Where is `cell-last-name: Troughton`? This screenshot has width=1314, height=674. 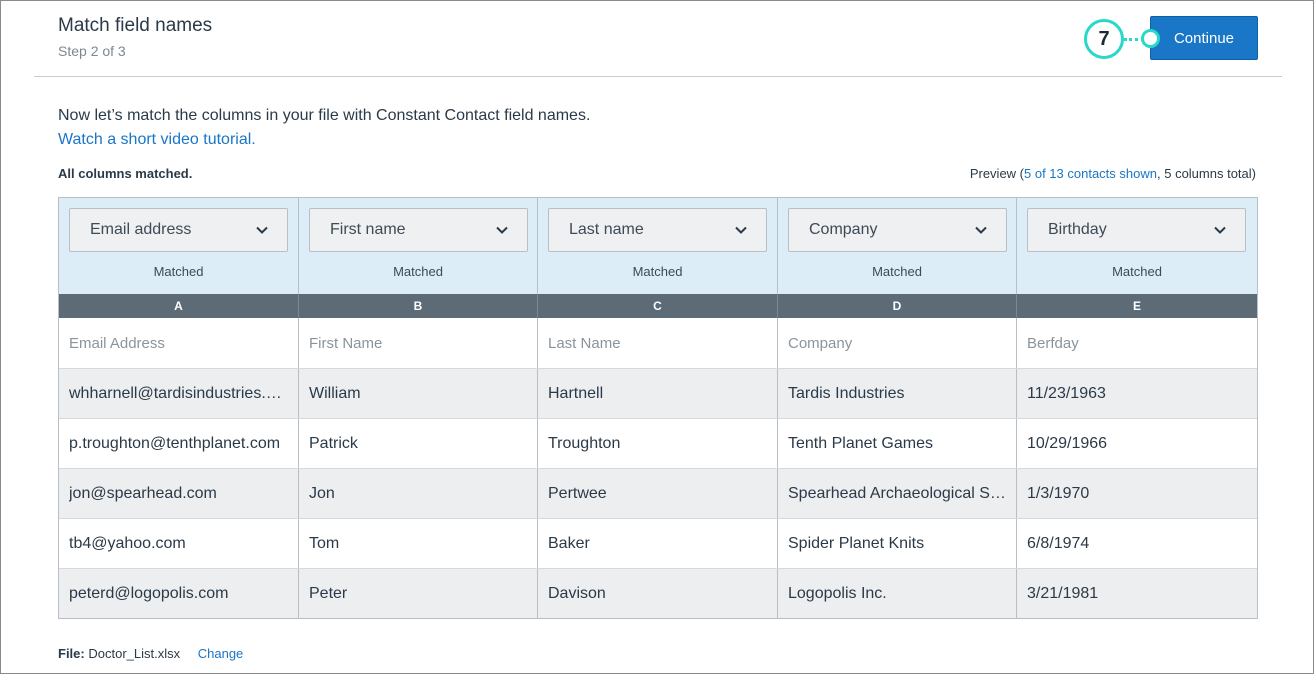 cell-last-name: Troughton is located at coordinates (658, 443).